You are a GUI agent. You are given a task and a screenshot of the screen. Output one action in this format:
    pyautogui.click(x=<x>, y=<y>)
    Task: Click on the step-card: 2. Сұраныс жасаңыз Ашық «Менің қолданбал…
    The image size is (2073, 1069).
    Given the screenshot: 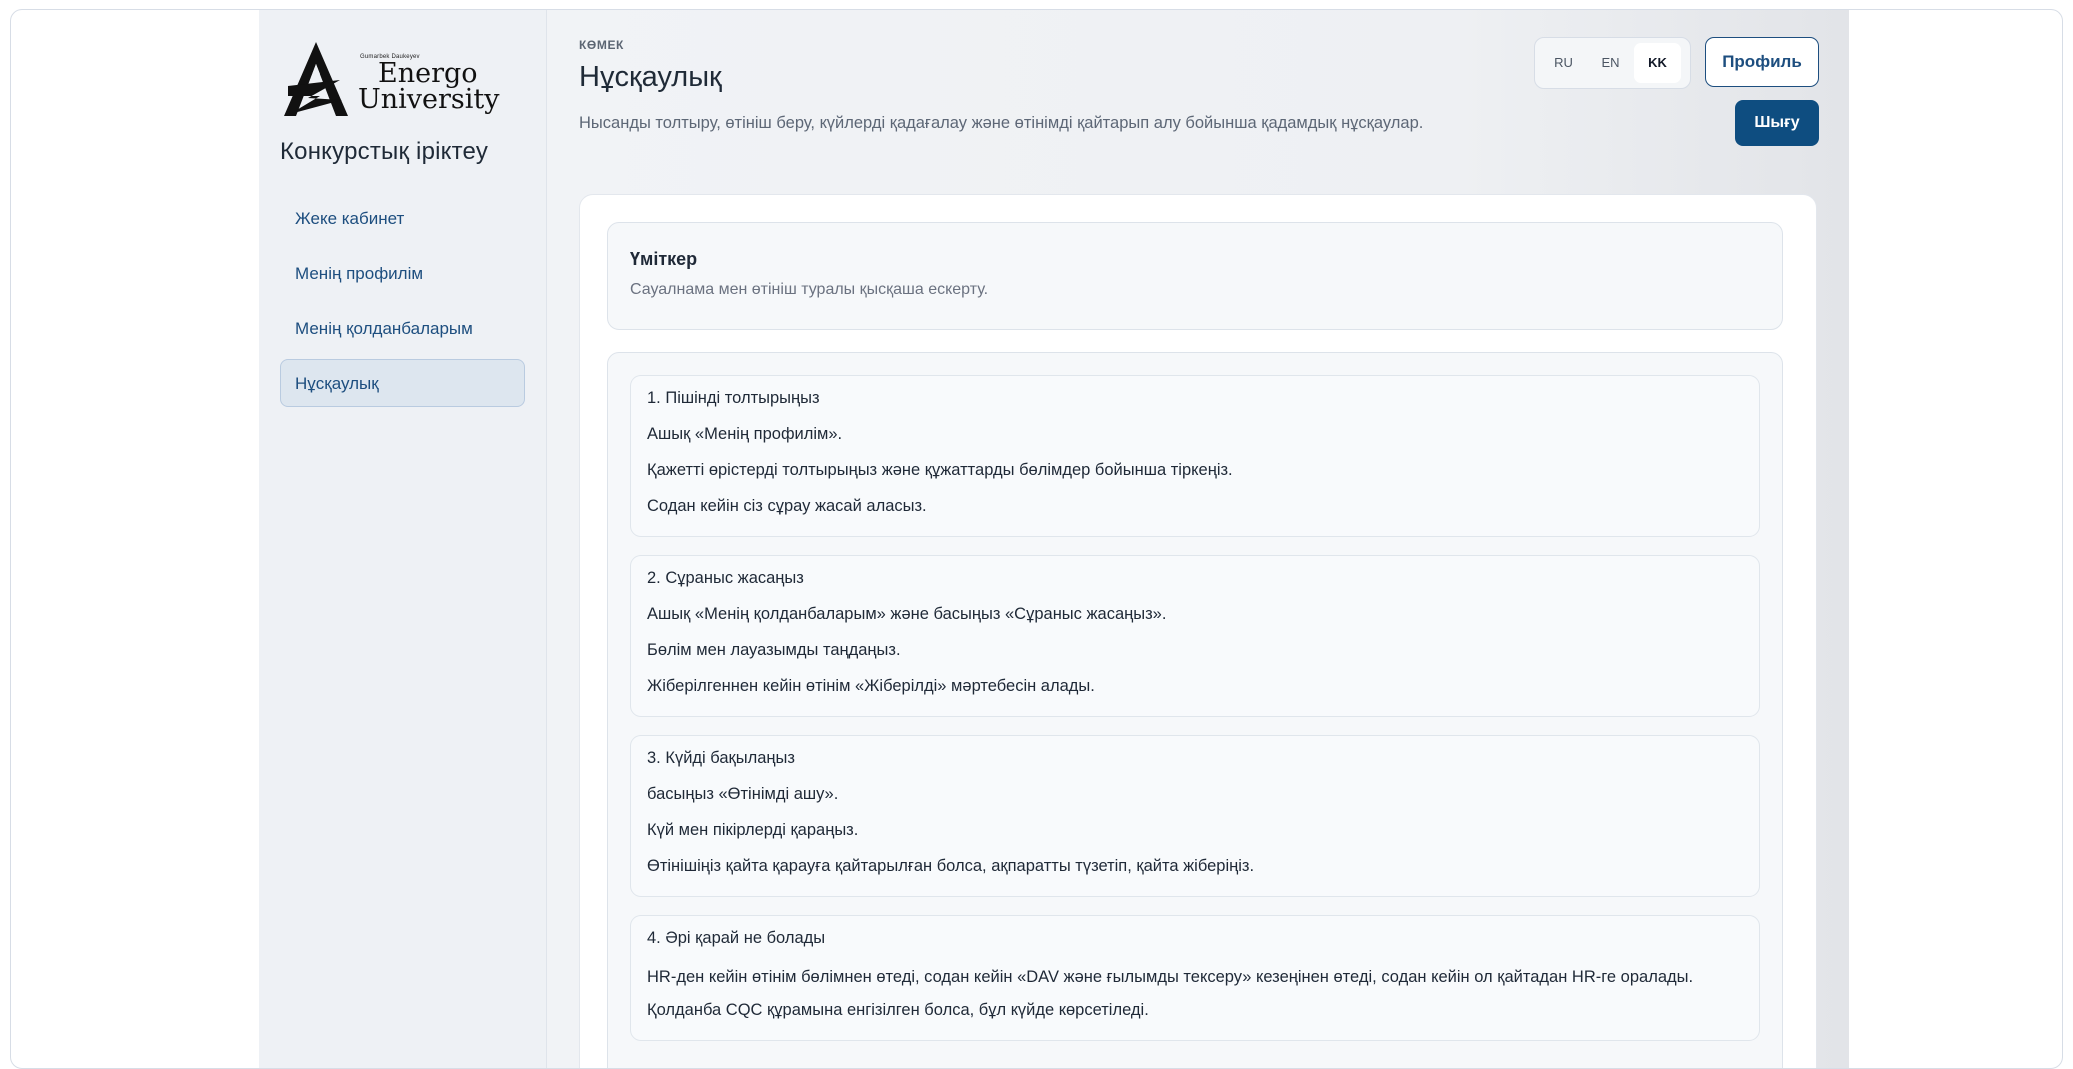 What is the action you would take?
    pyautogui.click(x=1195, y=636)
    